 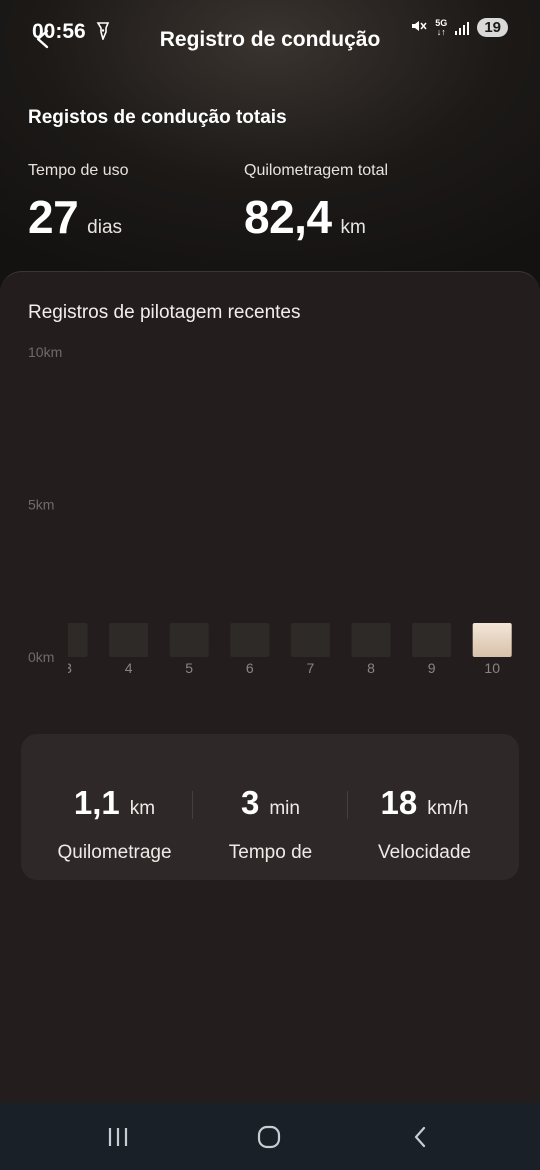 What do you see at coordinates (68, 668) in the screenshot?
I see `x-tick-label: 3` at bounding box center [68, 668].